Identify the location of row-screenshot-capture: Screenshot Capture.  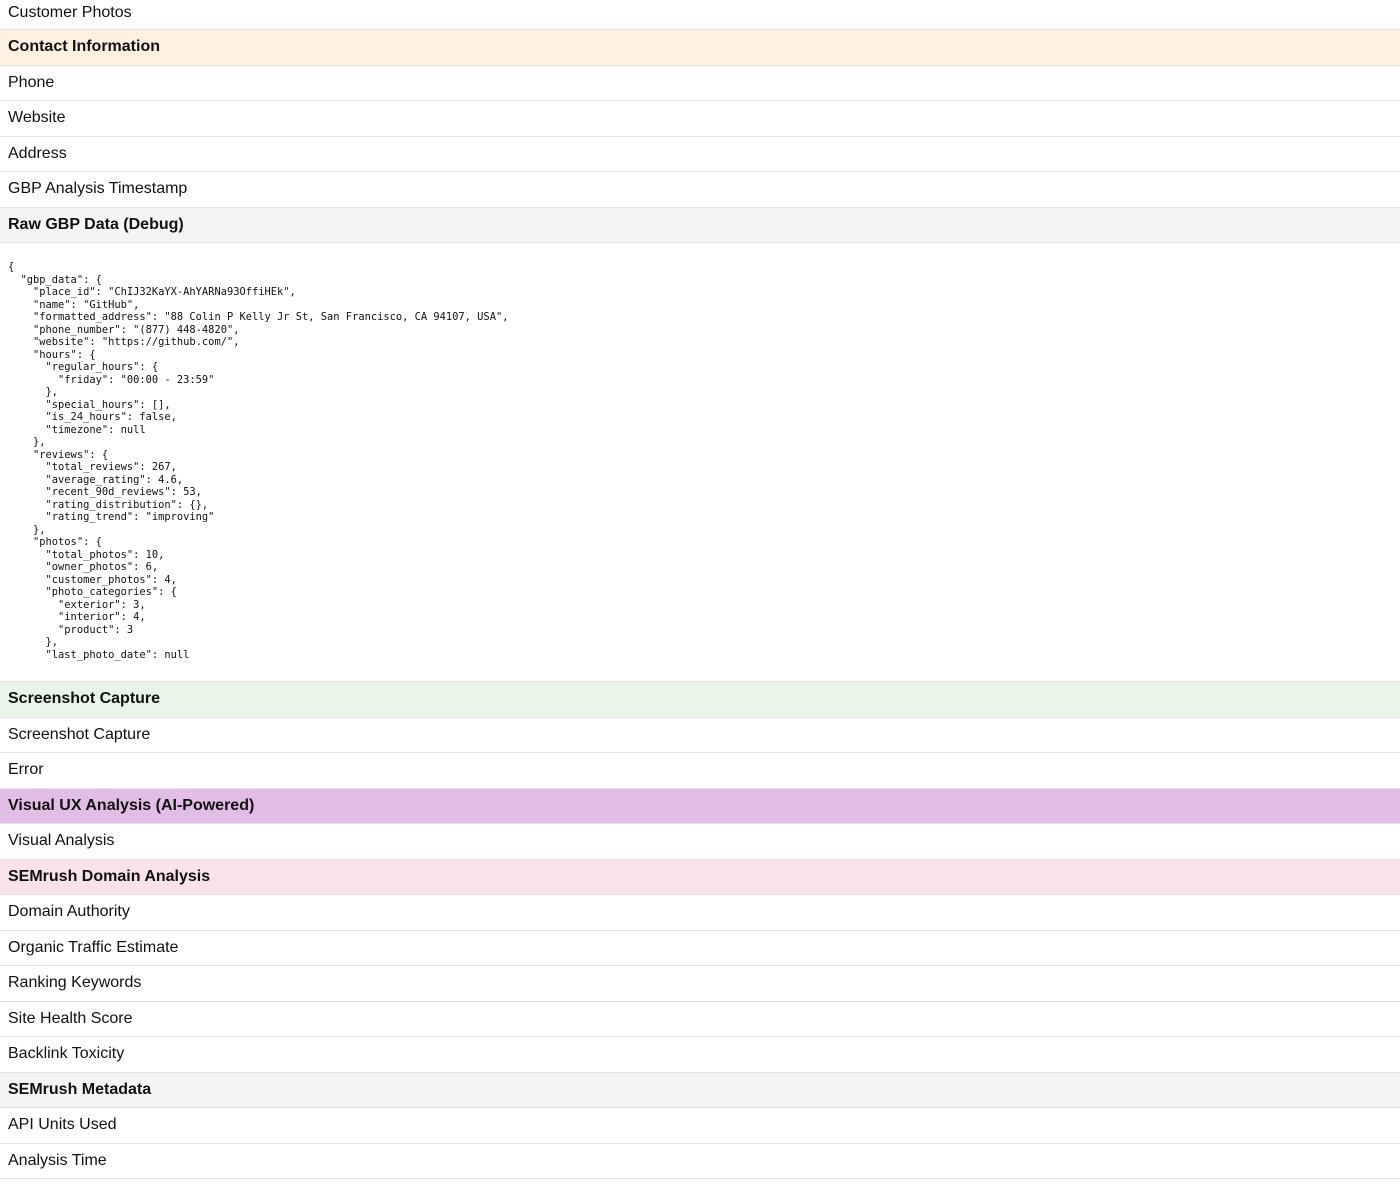
(700, 735).